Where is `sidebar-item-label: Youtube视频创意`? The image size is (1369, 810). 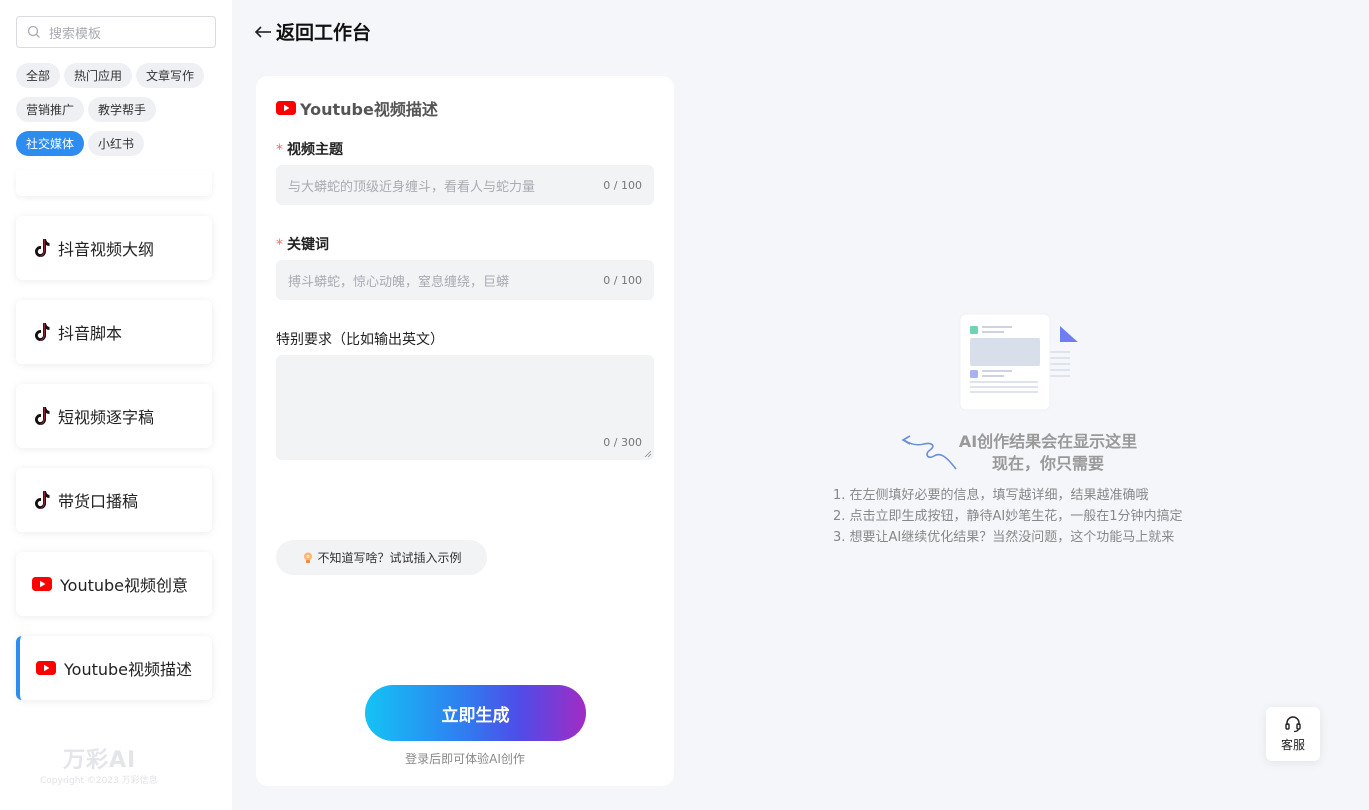
sidebar-item-label: Youtube视频创意 is located at coordinates (124, 585).